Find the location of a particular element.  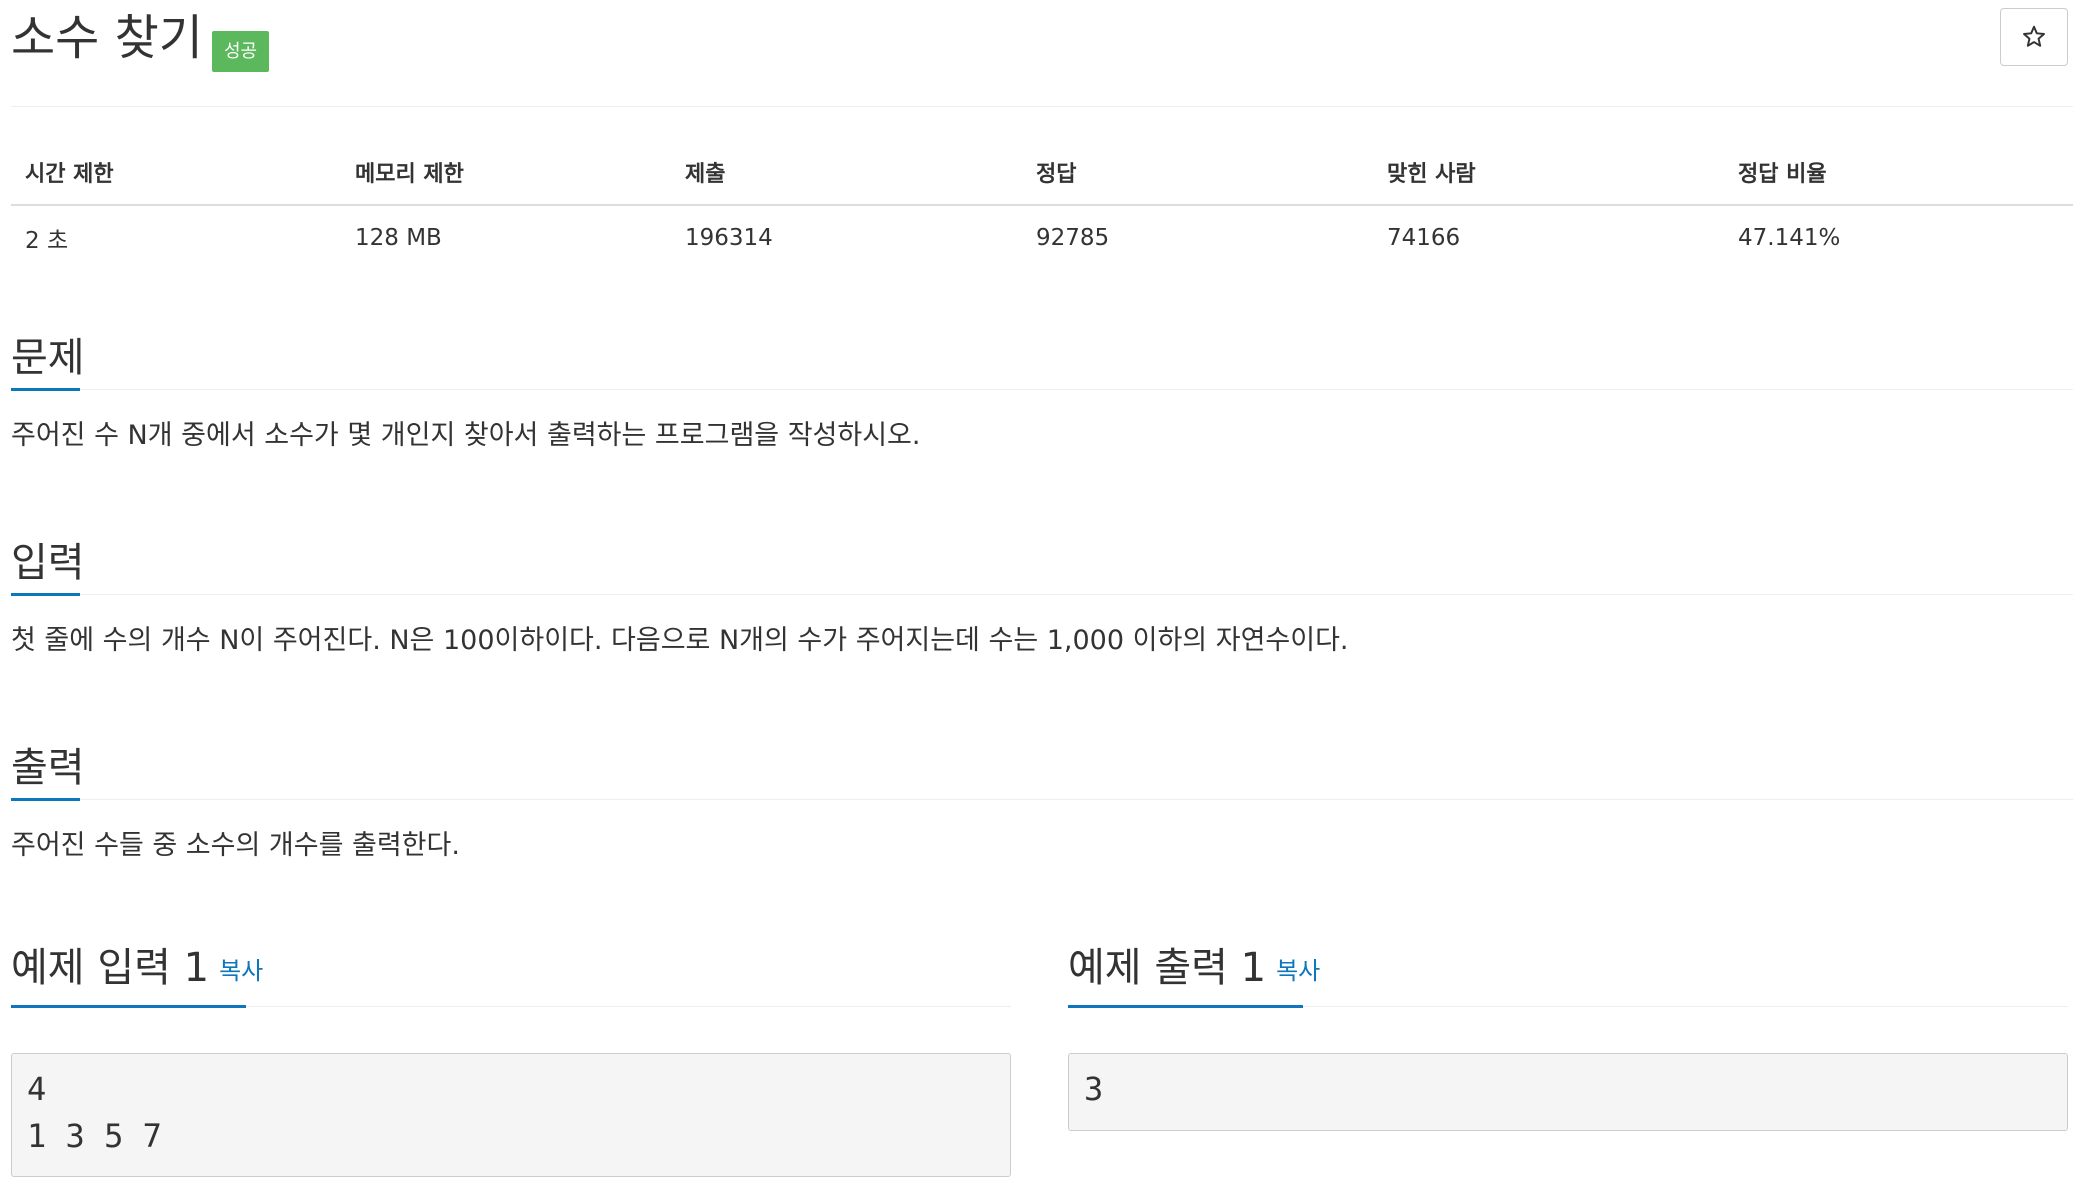

copy-sample-output-link: 복사 is located at coordinates (1298, 971).